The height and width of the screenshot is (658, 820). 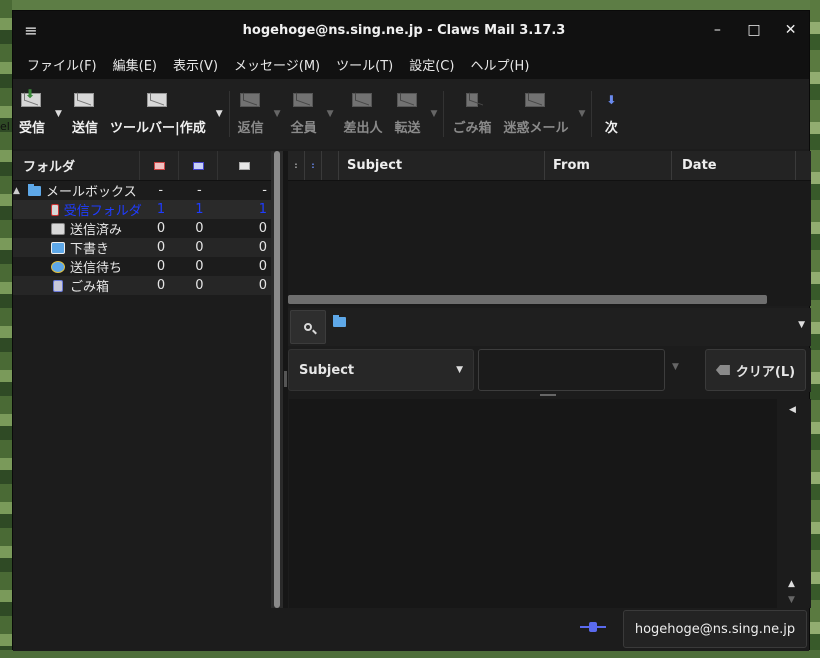 What do you see at coordinates (611, 114) in the screenshot?
I see `next-button: ⬇ 次` at bounding box center [611, 114].